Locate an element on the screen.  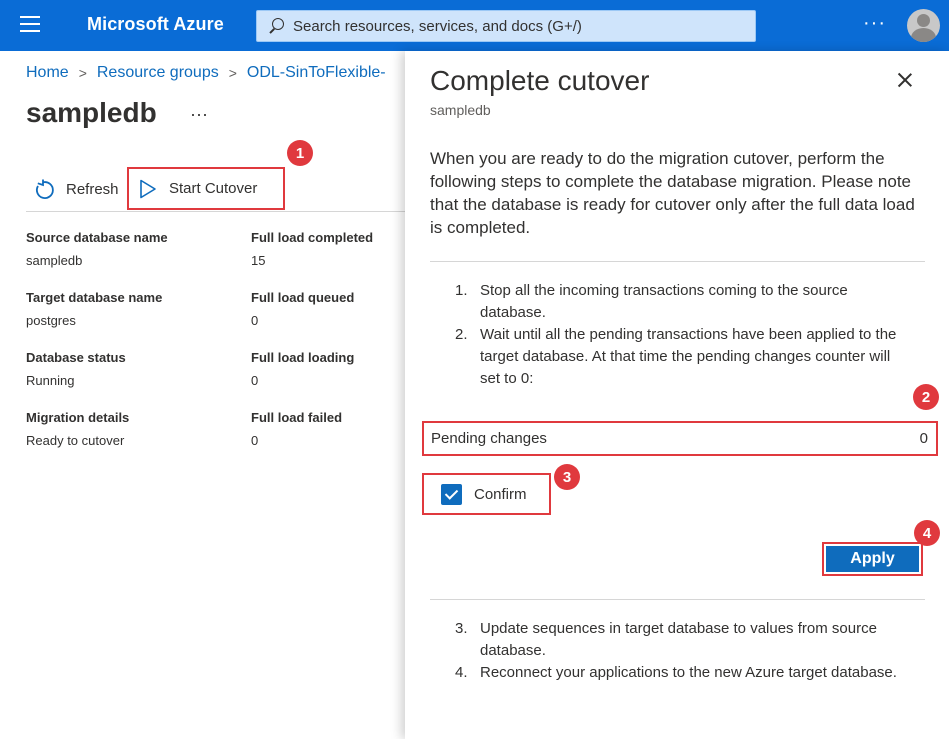
detail-migration-details: Migration details Ready to cutover is located at coordinates (78, 429).